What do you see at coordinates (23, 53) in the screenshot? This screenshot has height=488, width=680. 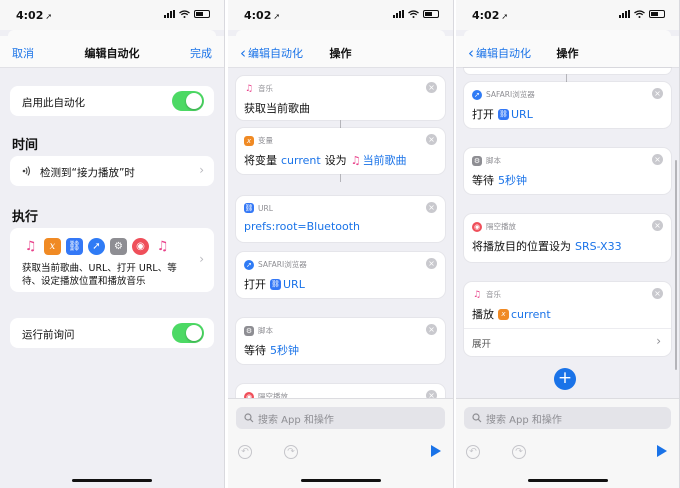 I see `cancel-button: 取消` at bounding box center [23, 53].